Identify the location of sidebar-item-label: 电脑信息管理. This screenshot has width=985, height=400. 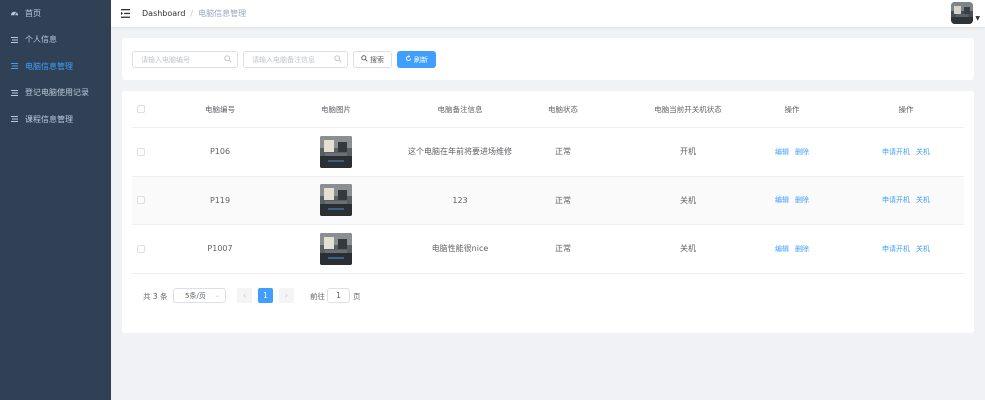
(49, 66).